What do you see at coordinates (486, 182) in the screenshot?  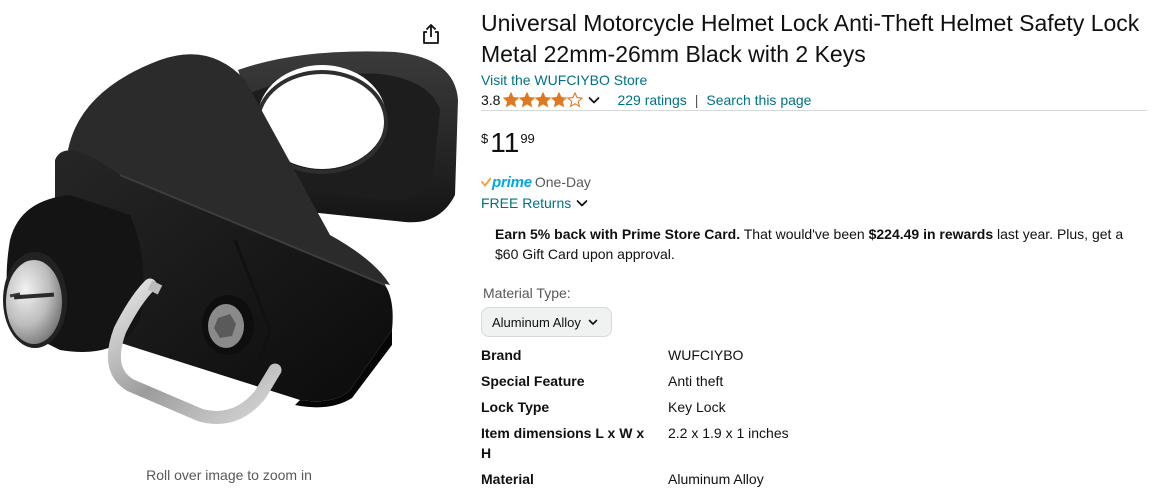 I see `prime-check-icon` at bounding box center [486, 182].